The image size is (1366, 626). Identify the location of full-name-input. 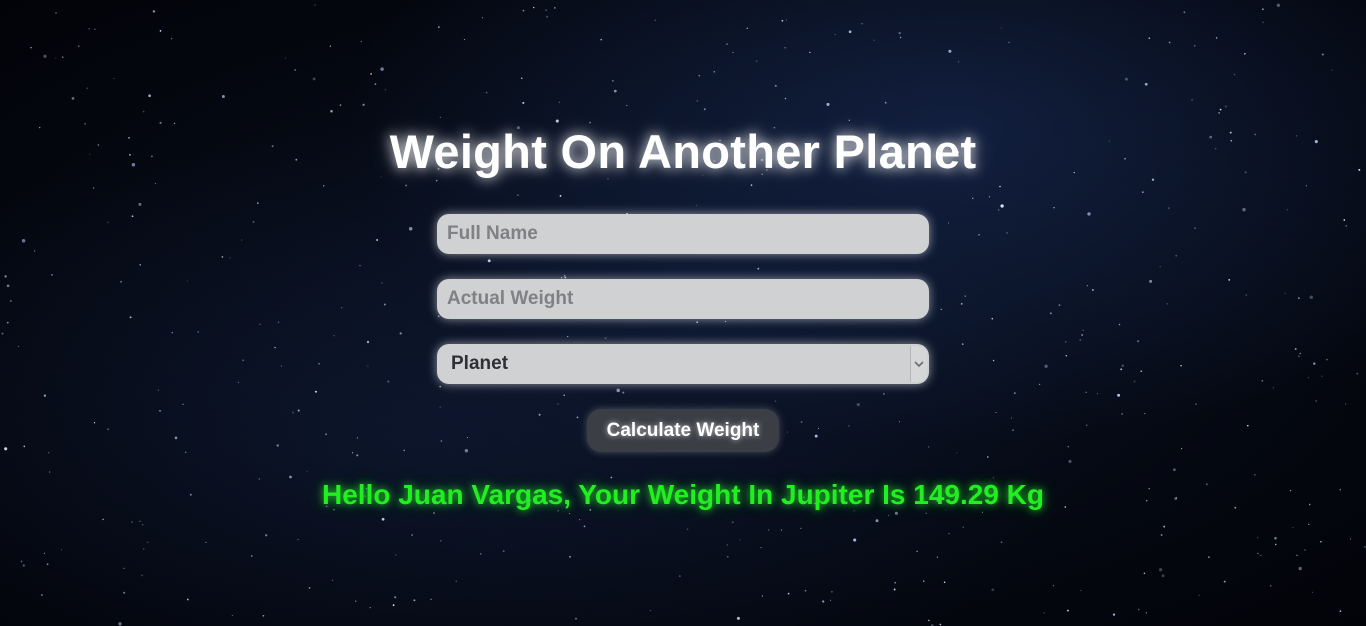
(683, 234).